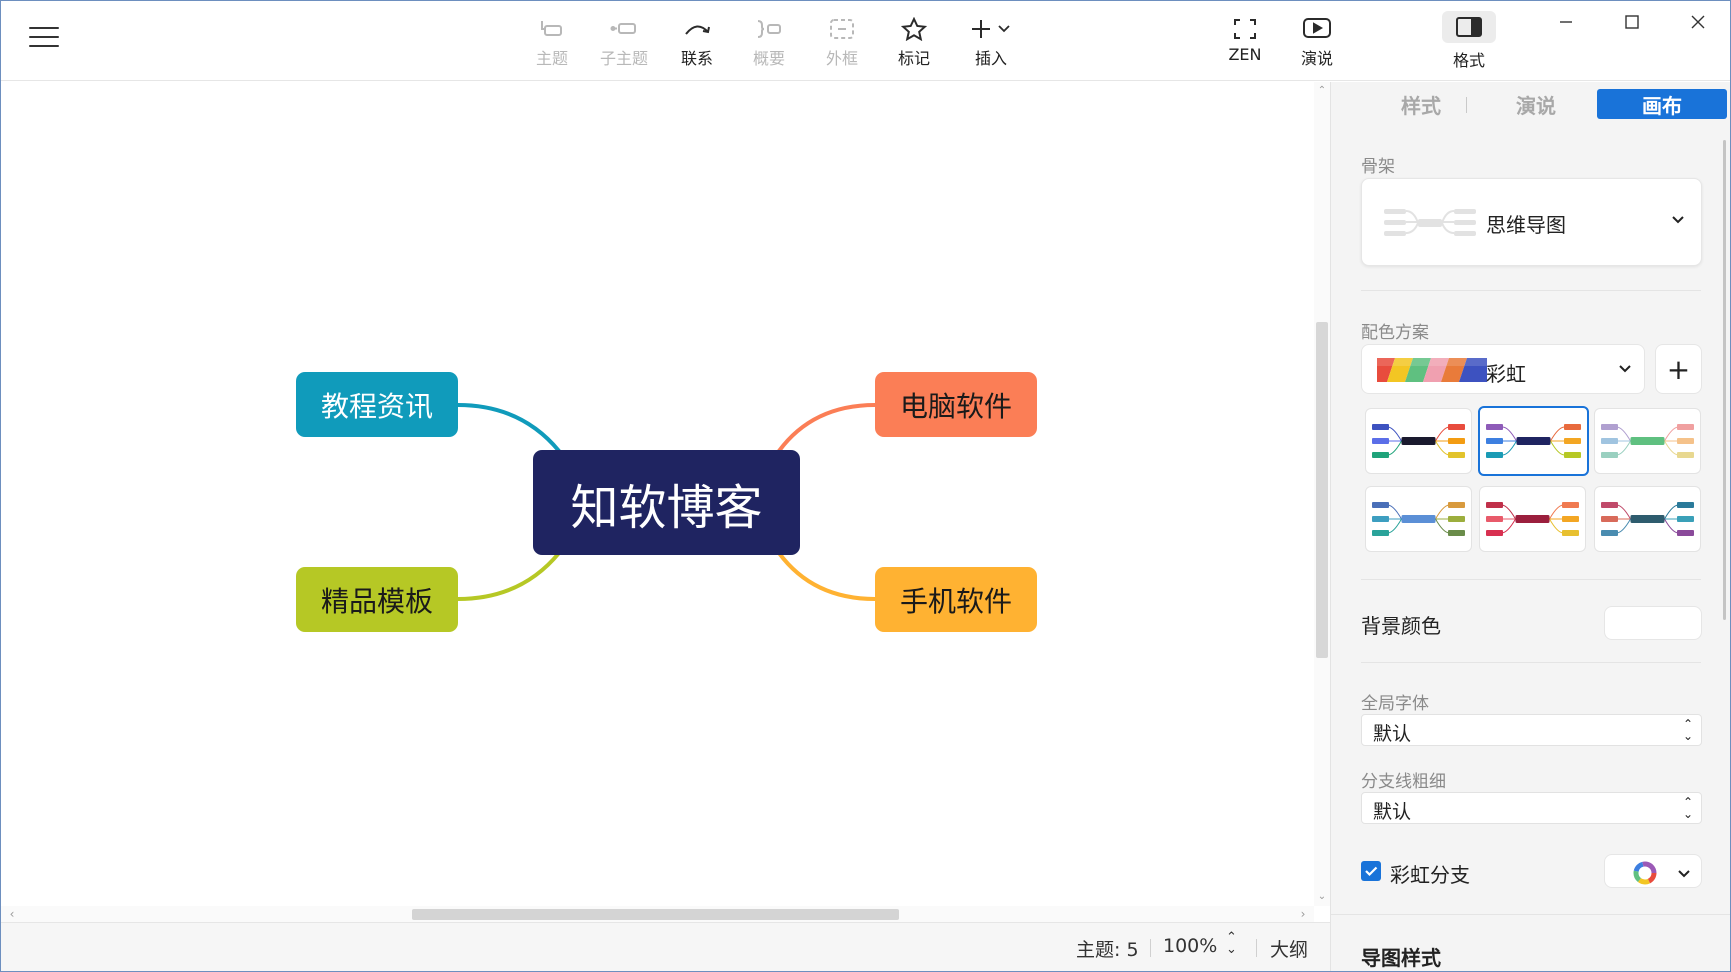 This screenshot has width=1731, height=972. What do you see at coordinates (1190, 946) in the screenshot?
I see `zoom-level: 100%` at bounding box center [1190, 946].